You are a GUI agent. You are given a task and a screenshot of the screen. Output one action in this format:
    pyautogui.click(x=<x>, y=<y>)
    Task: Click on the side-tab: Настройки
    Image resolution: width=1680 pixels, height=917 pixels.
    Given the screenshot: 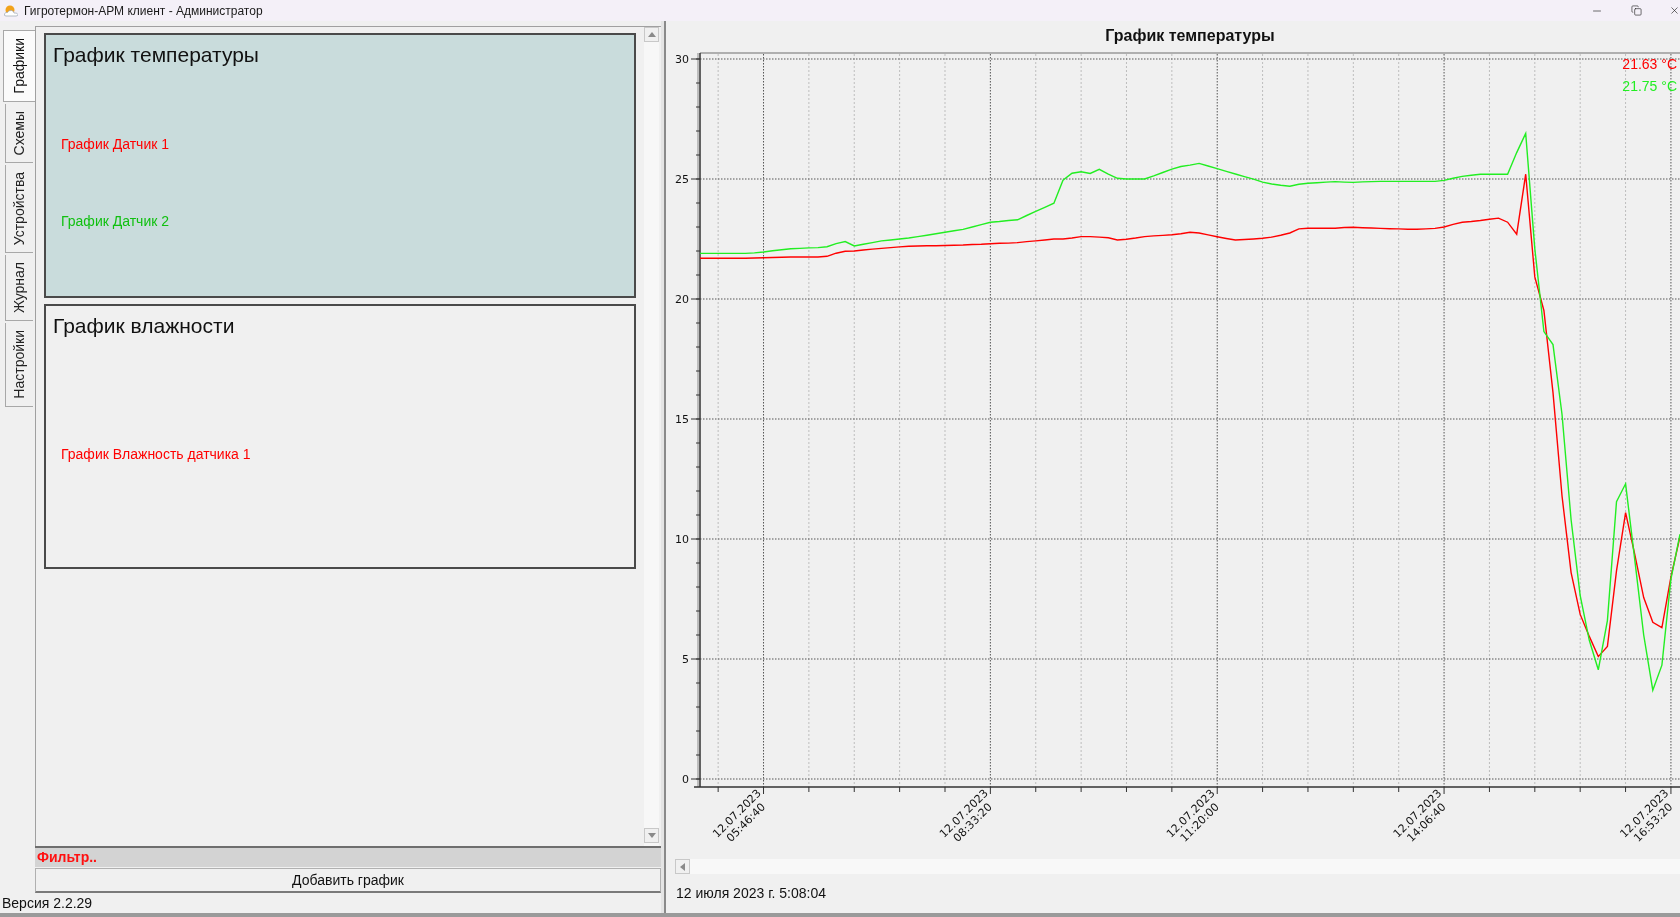 What is the action you would take?
    pyautogui.click(x=19, y=365)
    